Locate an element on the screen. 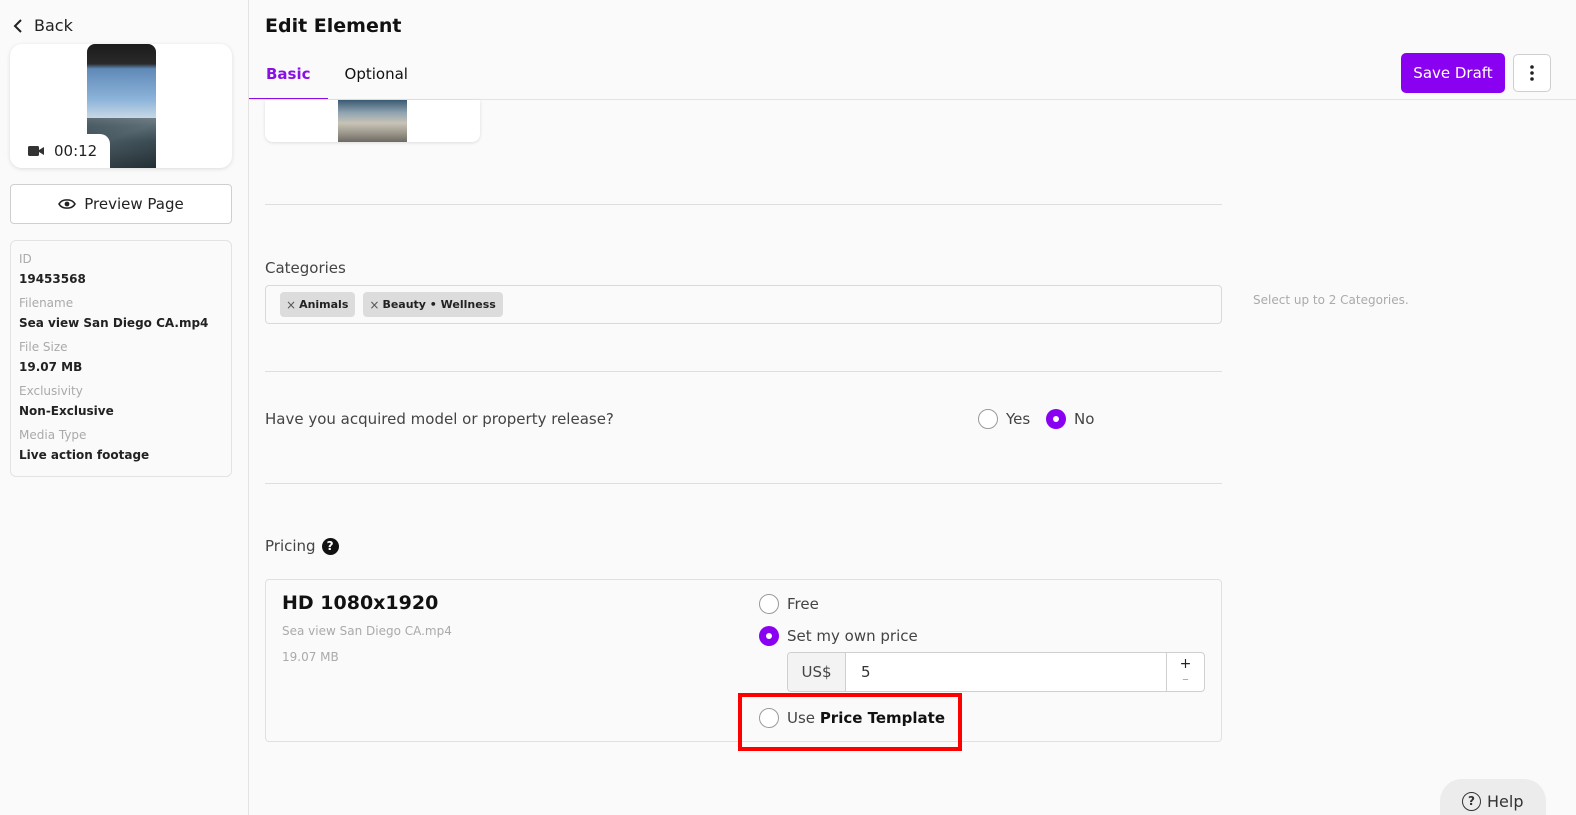  price-stepper: + – is located at coordinates (1185, 672).